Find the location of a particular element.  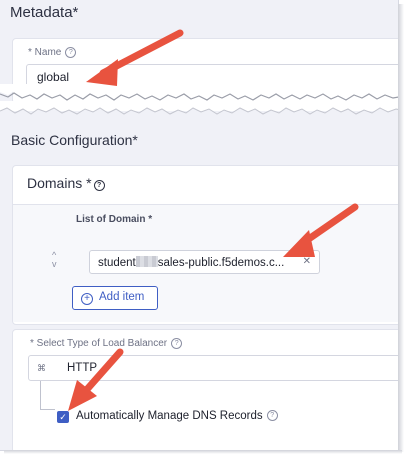

add-item-button: + Add item is located at coordinates (115, 298).